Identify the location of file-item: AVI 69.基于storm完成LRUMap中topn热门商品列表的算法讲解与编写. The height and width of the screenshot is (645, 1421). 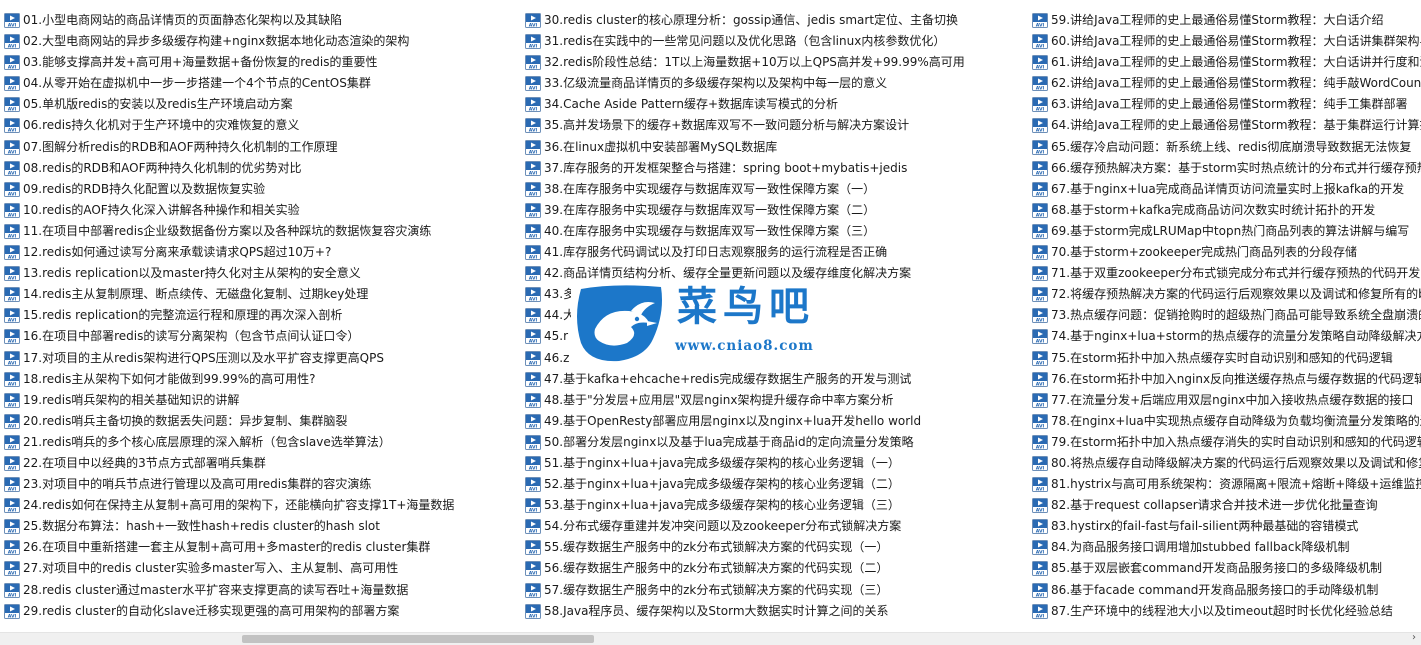
(1226, 231).